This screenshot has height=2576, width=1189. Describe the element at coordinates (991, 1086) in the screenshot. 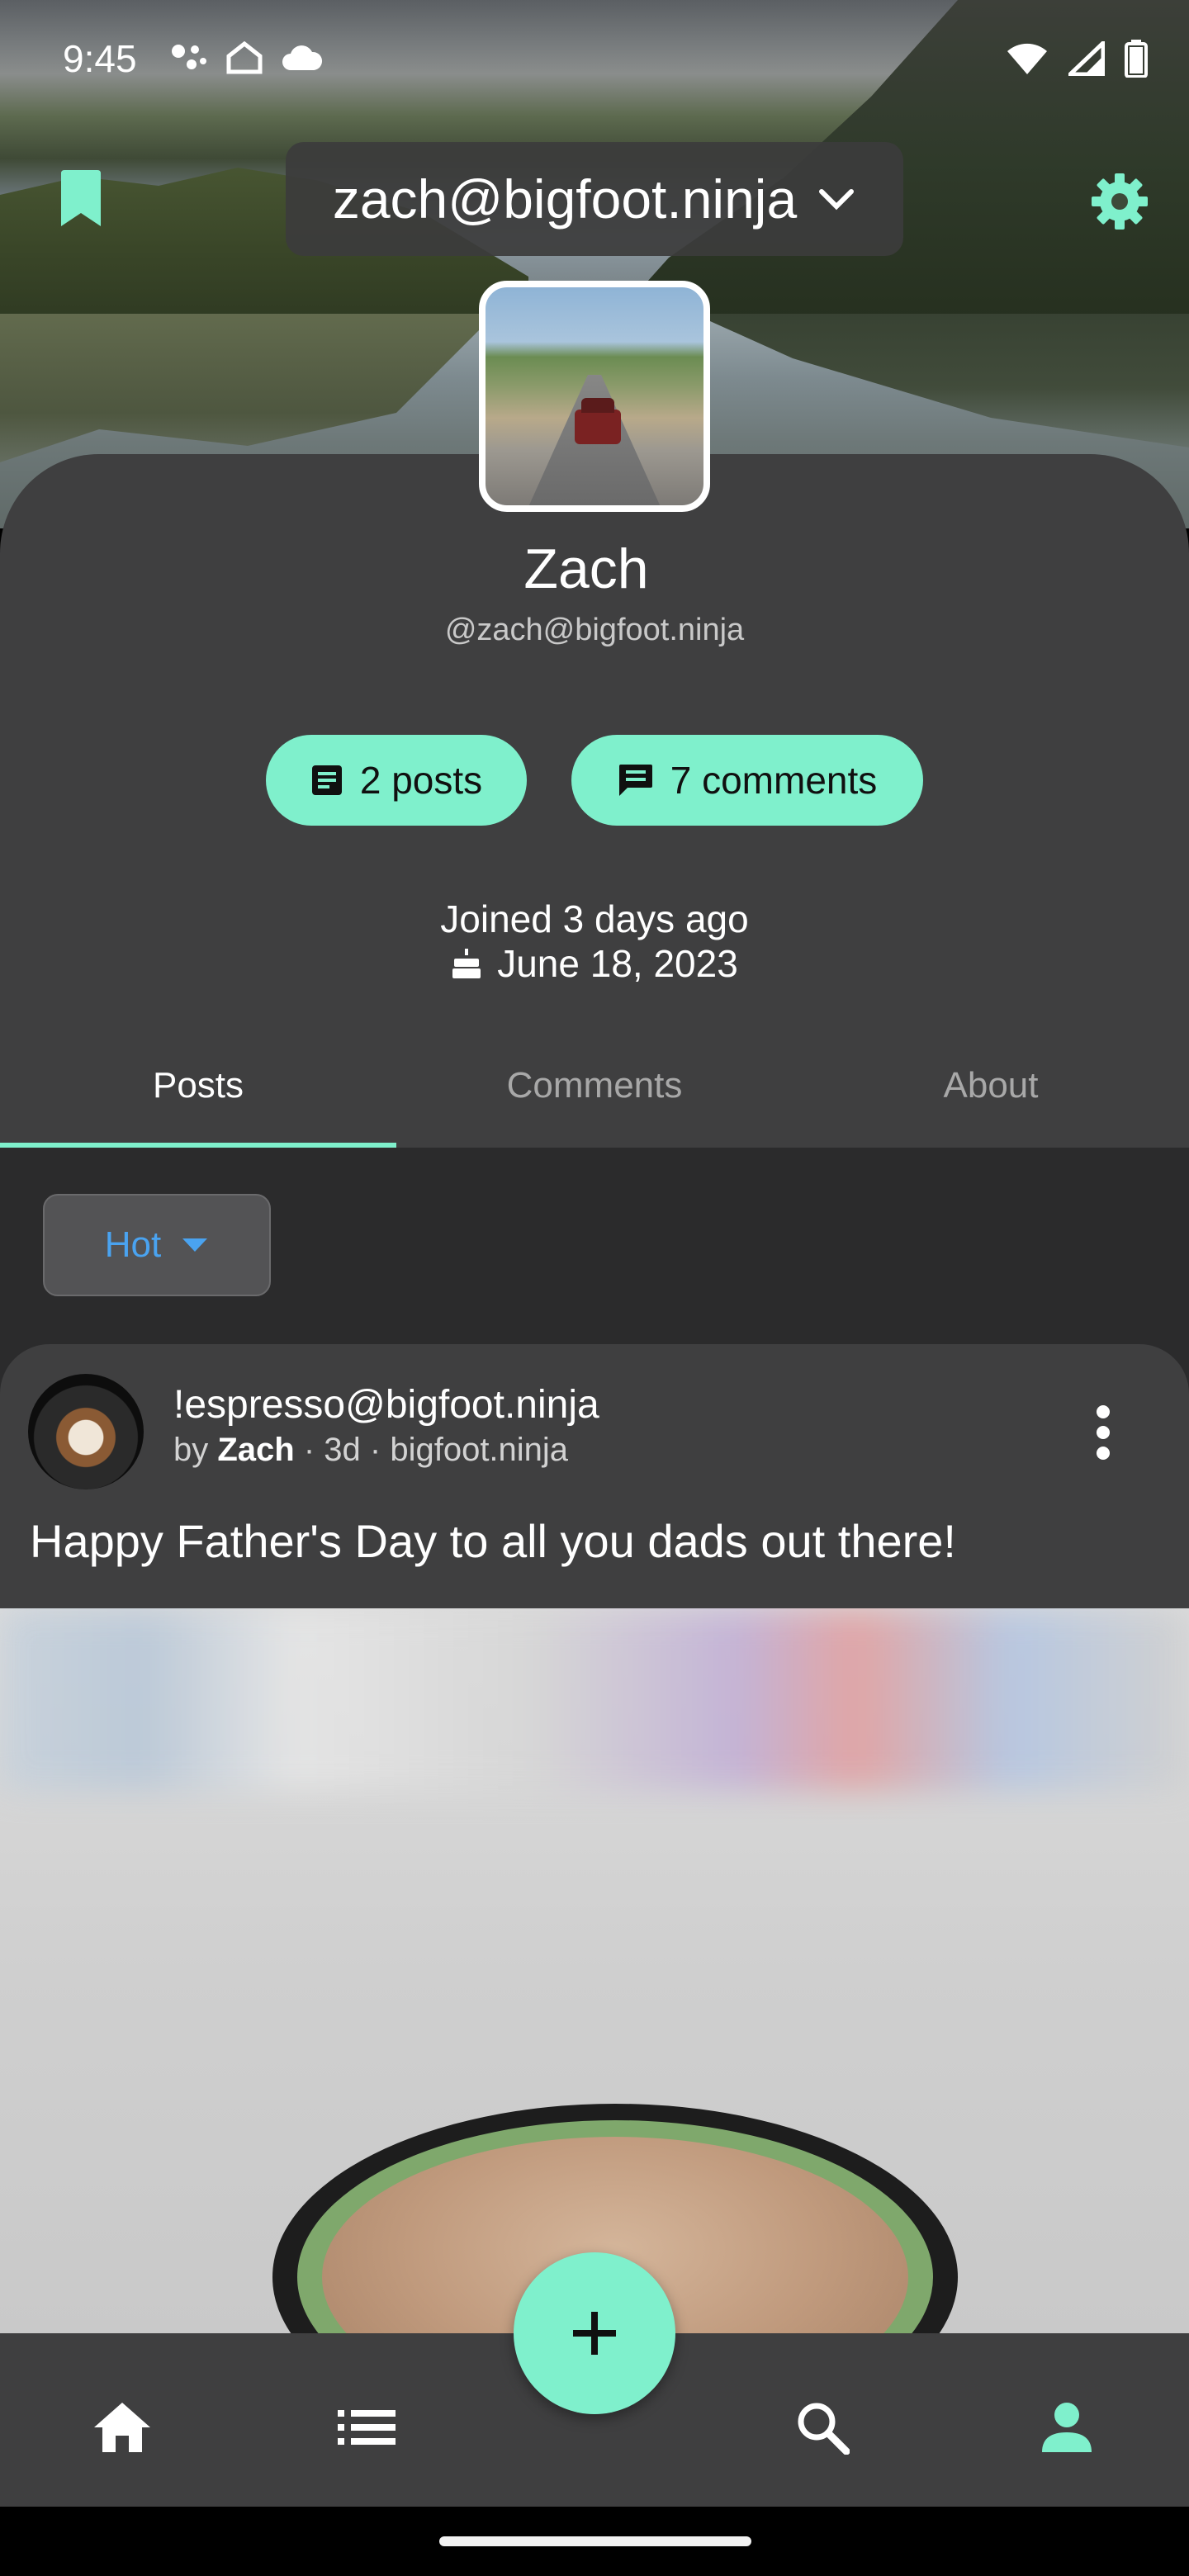

I see `tab-about: About` at that location.